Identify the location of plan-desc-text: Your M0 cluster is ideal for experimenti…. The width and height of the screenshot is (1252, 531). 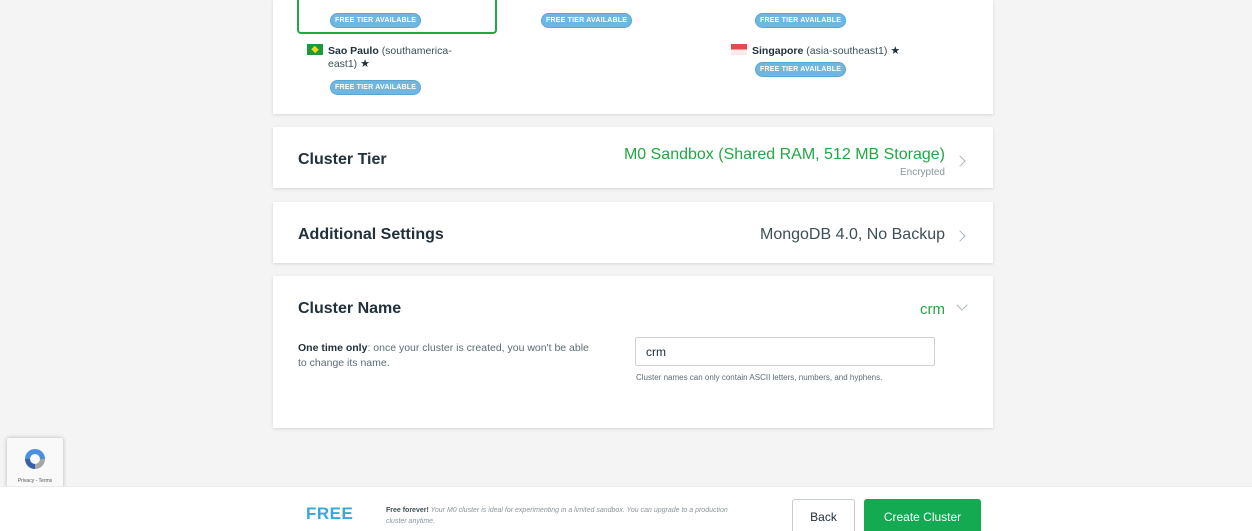
(557, 516).